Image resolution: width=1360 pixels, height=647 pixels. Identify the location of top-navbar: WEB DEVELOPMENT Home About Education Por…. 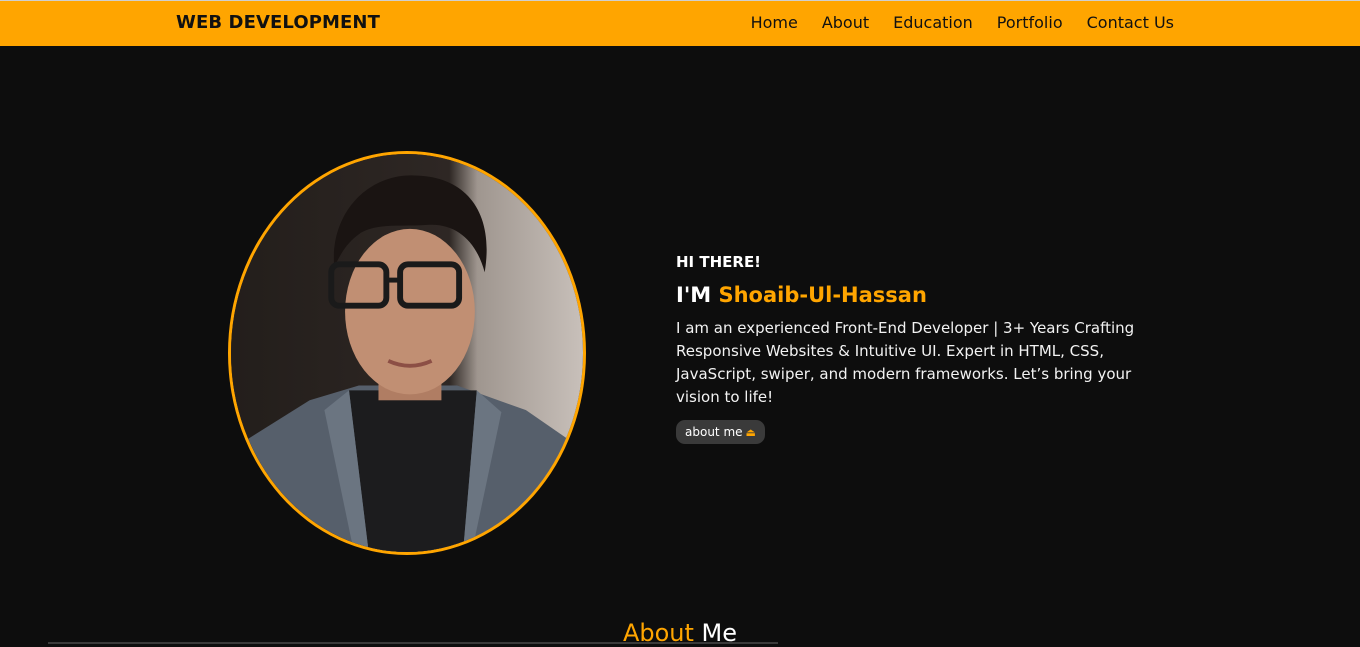
(680, 23).